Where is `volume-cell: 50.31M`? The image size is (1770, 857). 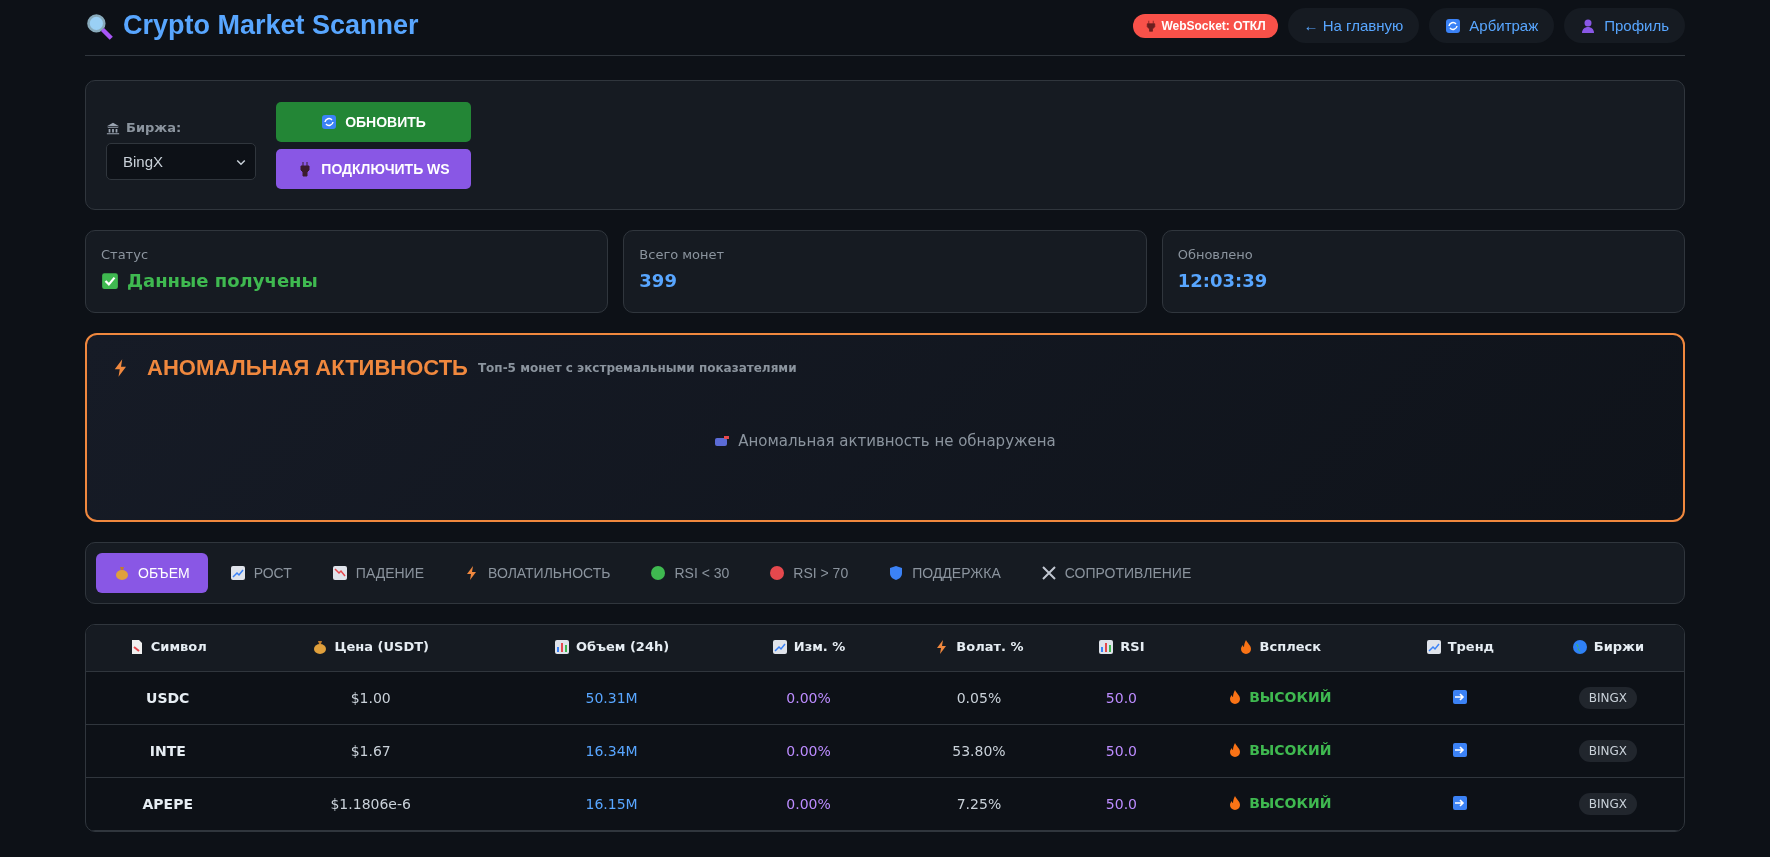
volume-cell: 50.31M is located at coordinates (611, 698).